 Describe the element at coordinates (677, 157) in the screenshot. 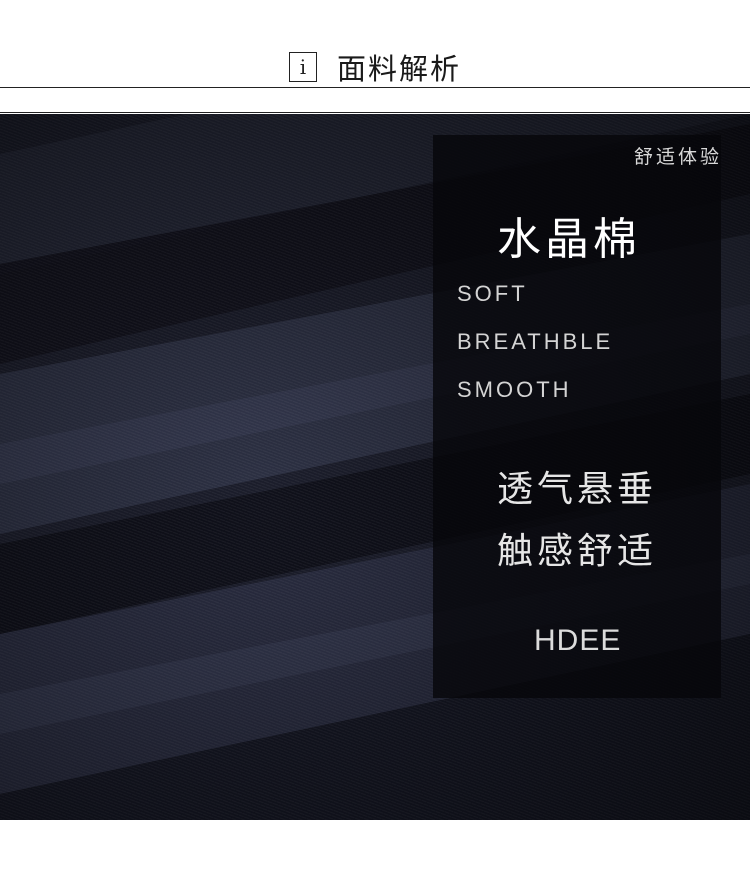

I see `panel-subtitle: 舒适体验` at that location.